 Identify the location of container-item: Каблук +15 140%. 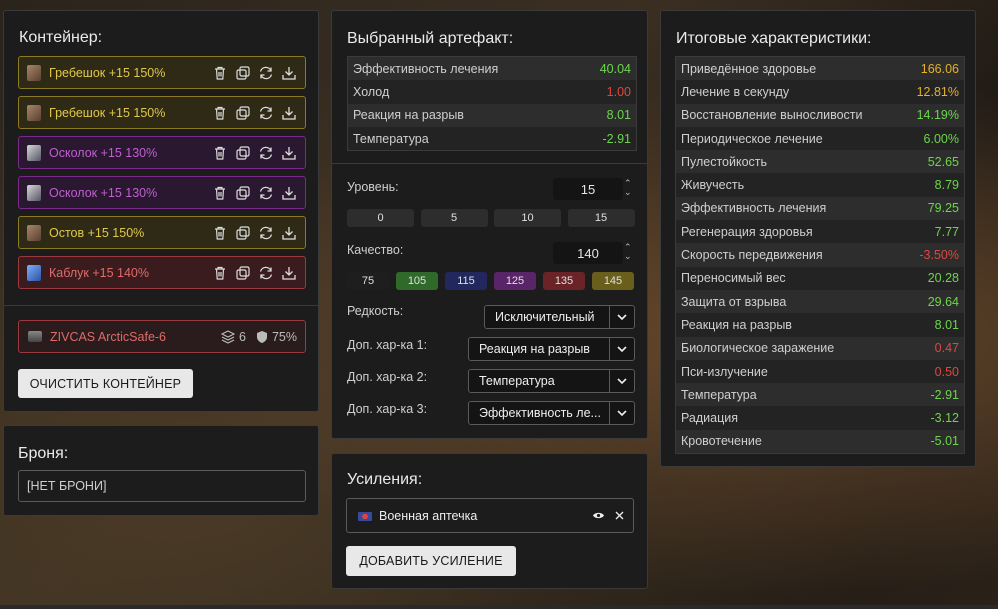
(162, 272).